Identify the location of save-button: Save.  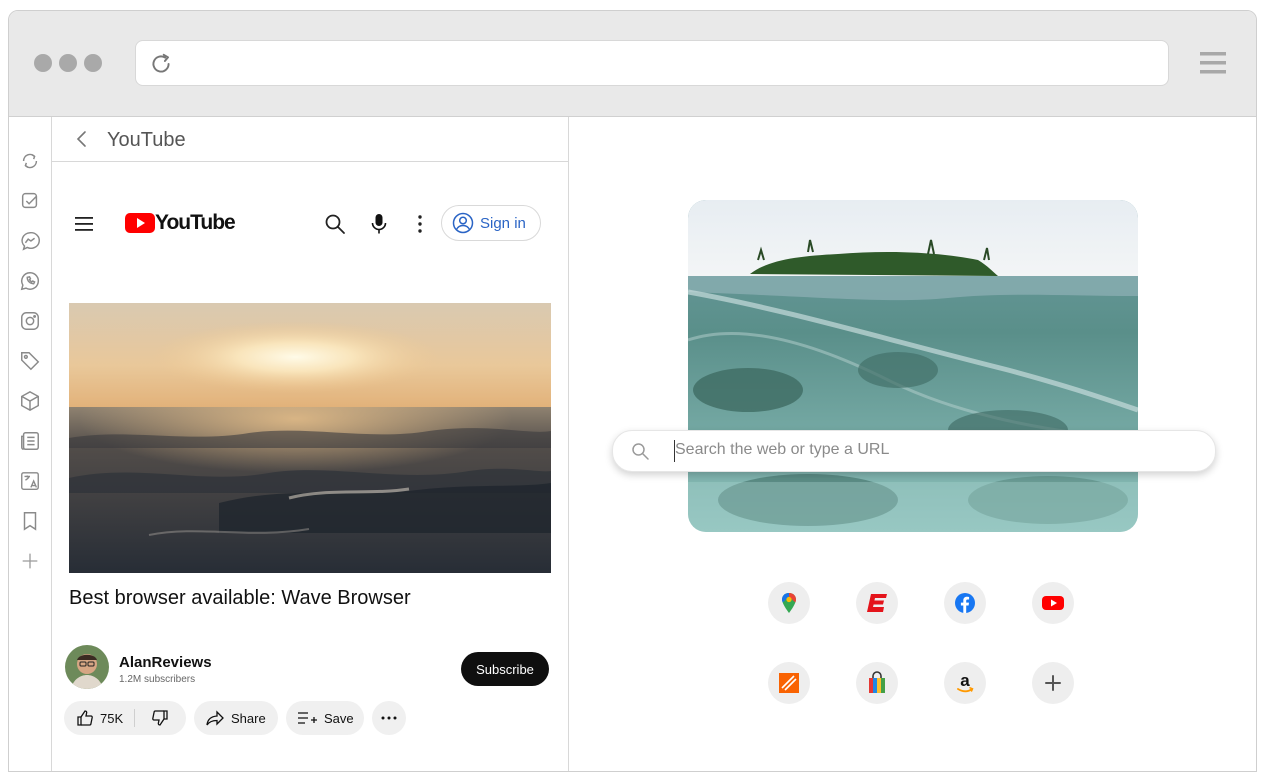
(325, 718).